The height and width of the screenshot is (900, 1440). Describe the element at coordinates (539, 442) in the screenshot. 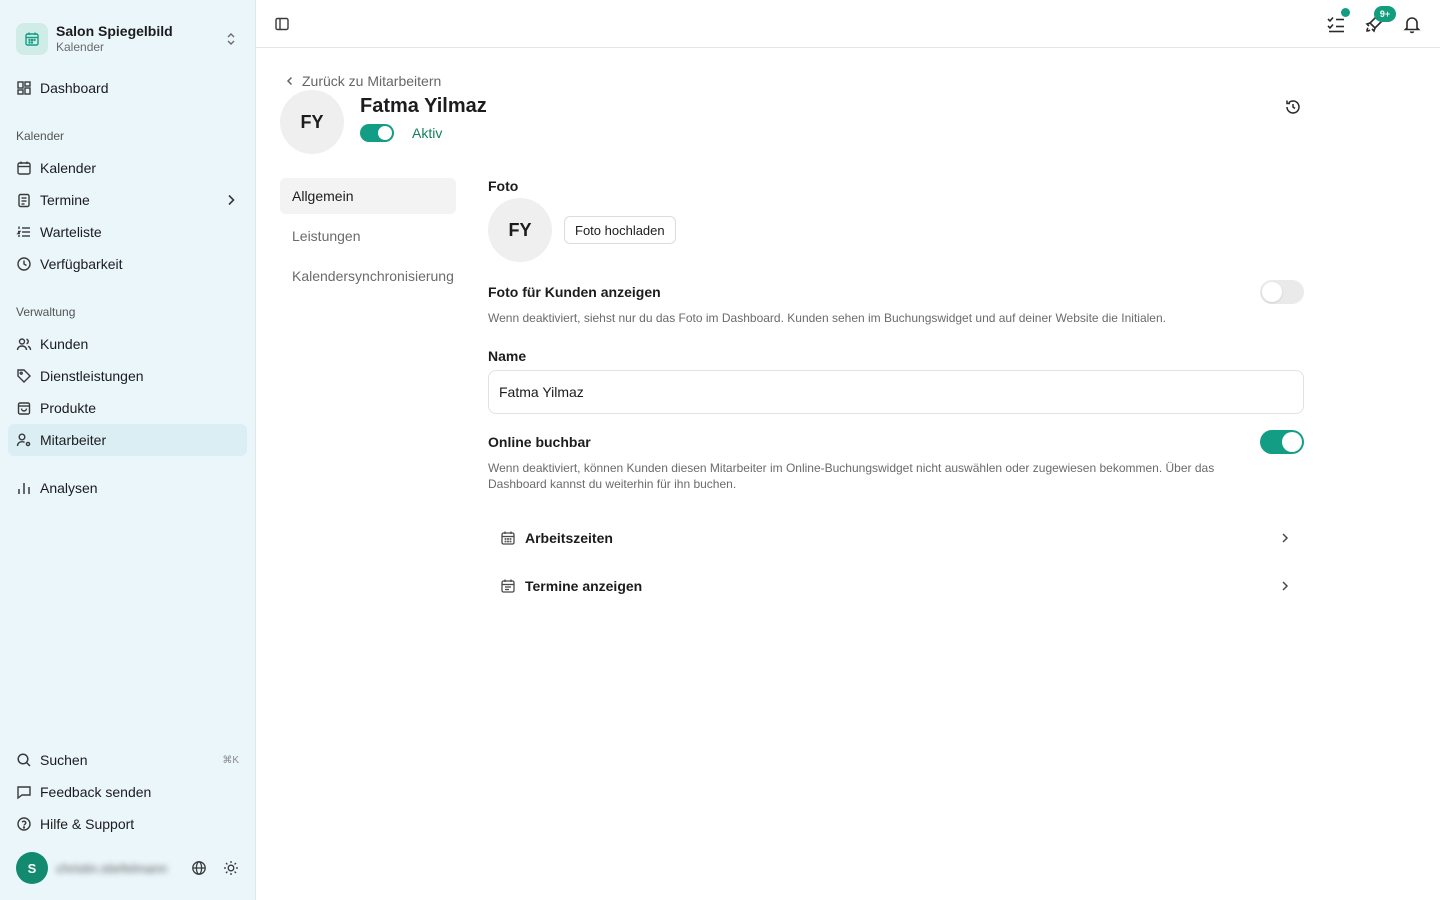

I see `online-bookable-label: Online buchbar` at that location.